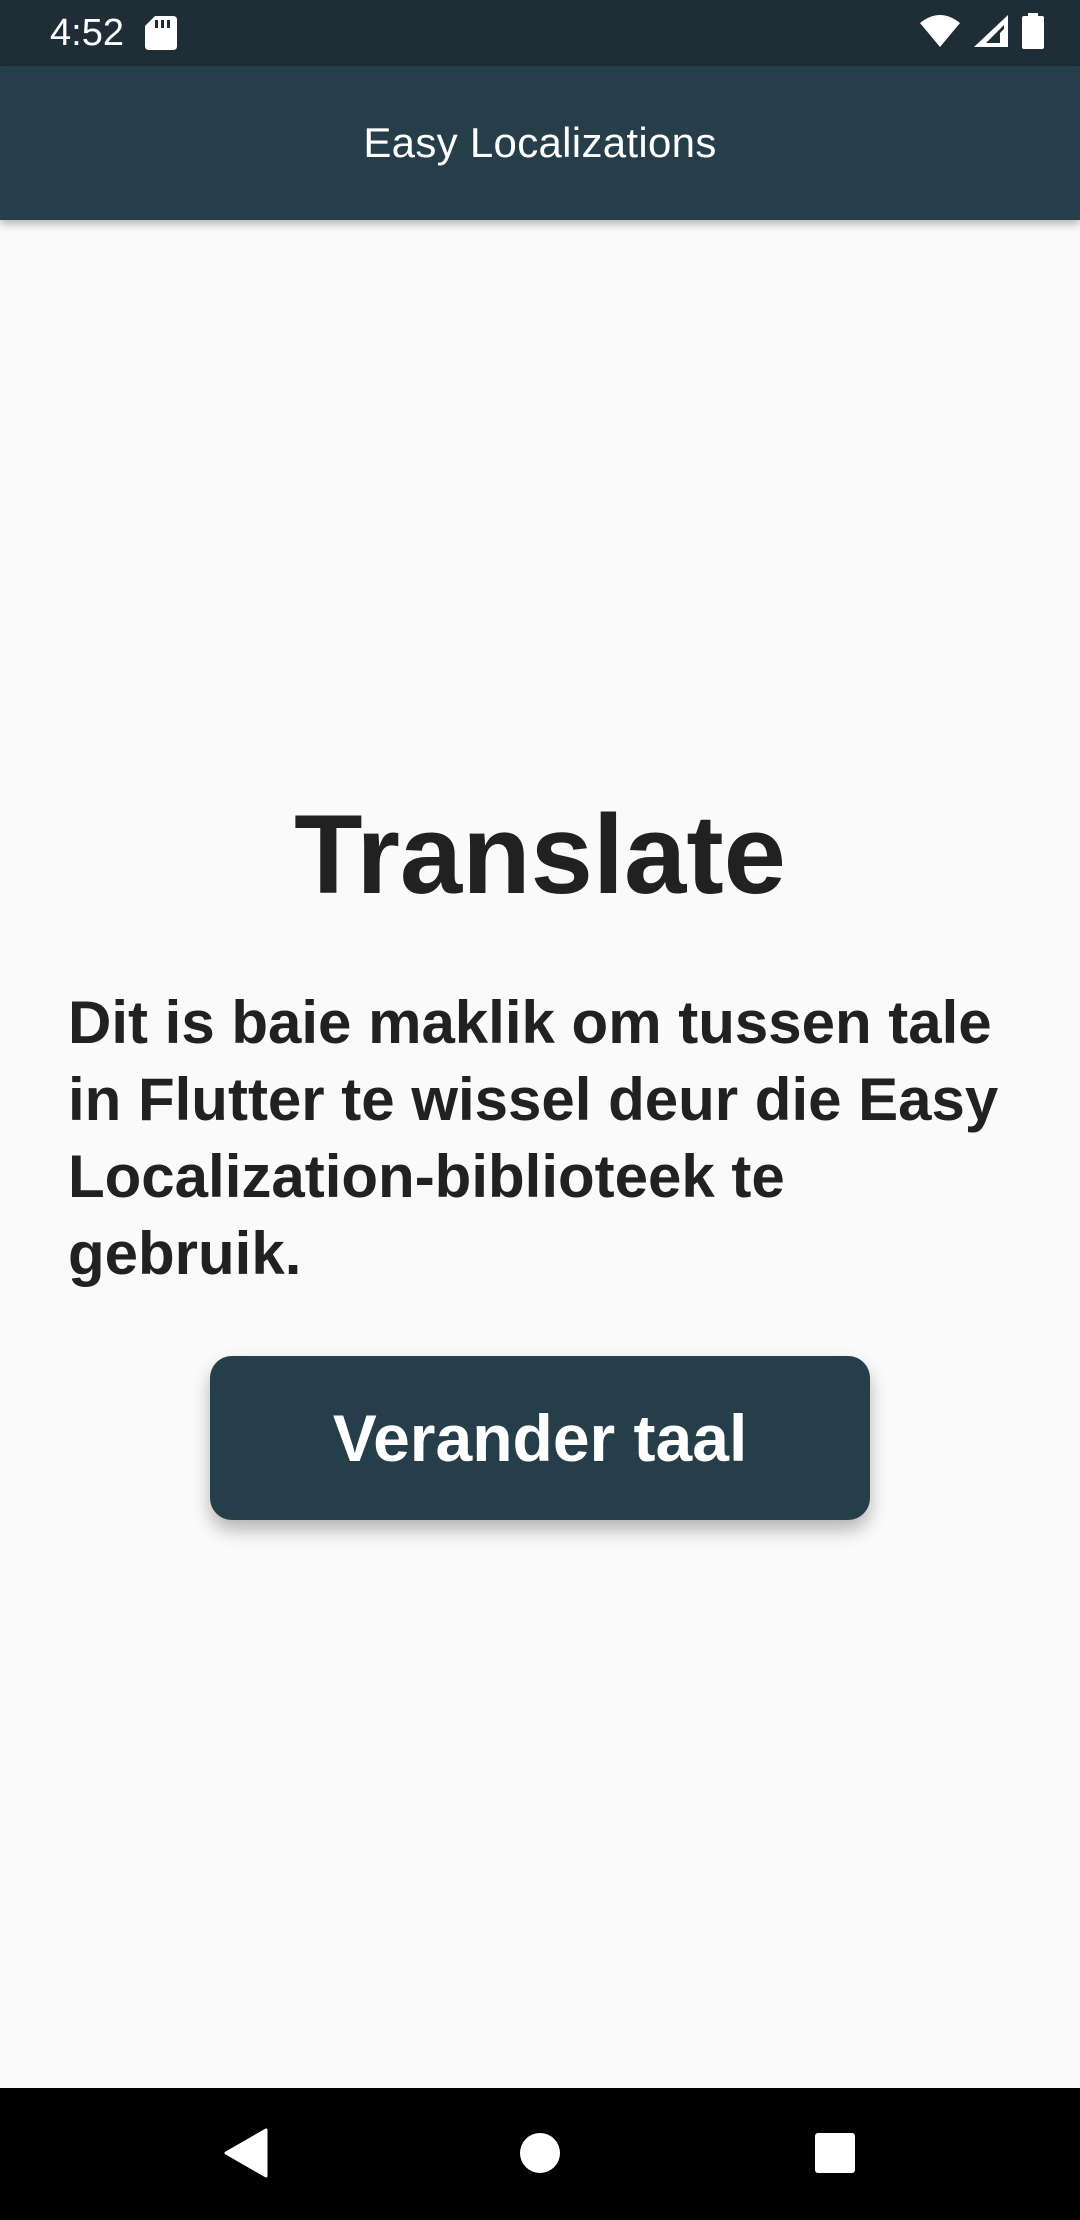 The width and height of the screenshot is (1080, 2220). Describe the element at coordinates (87, 33) in the screenshot. I see `status-time: 4:52` at that location.